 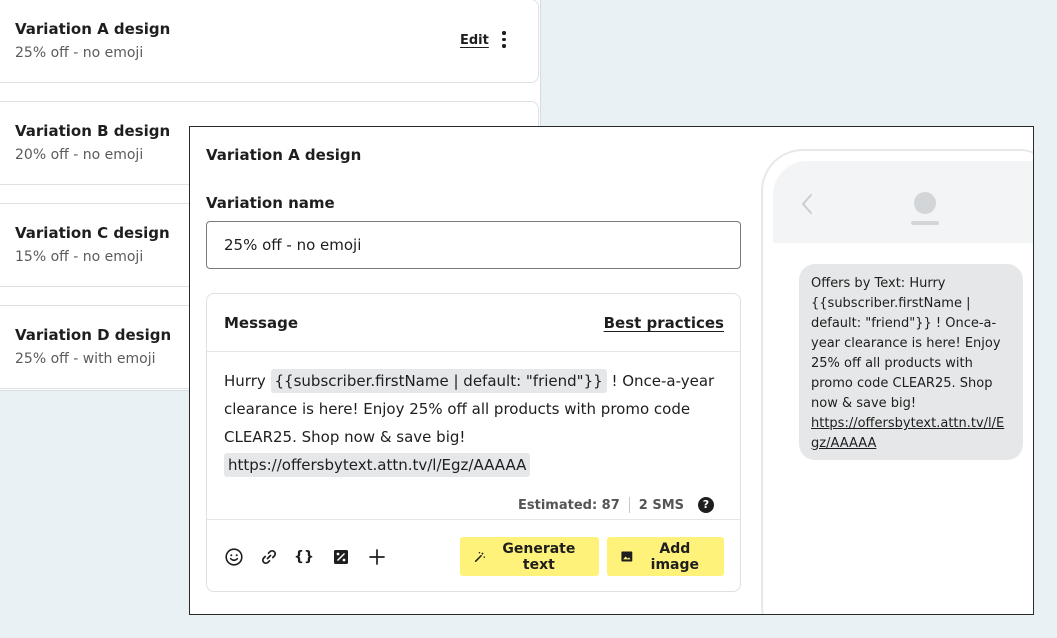 I want to click on panel-title: Variation A design, so click(x=284, y=155).